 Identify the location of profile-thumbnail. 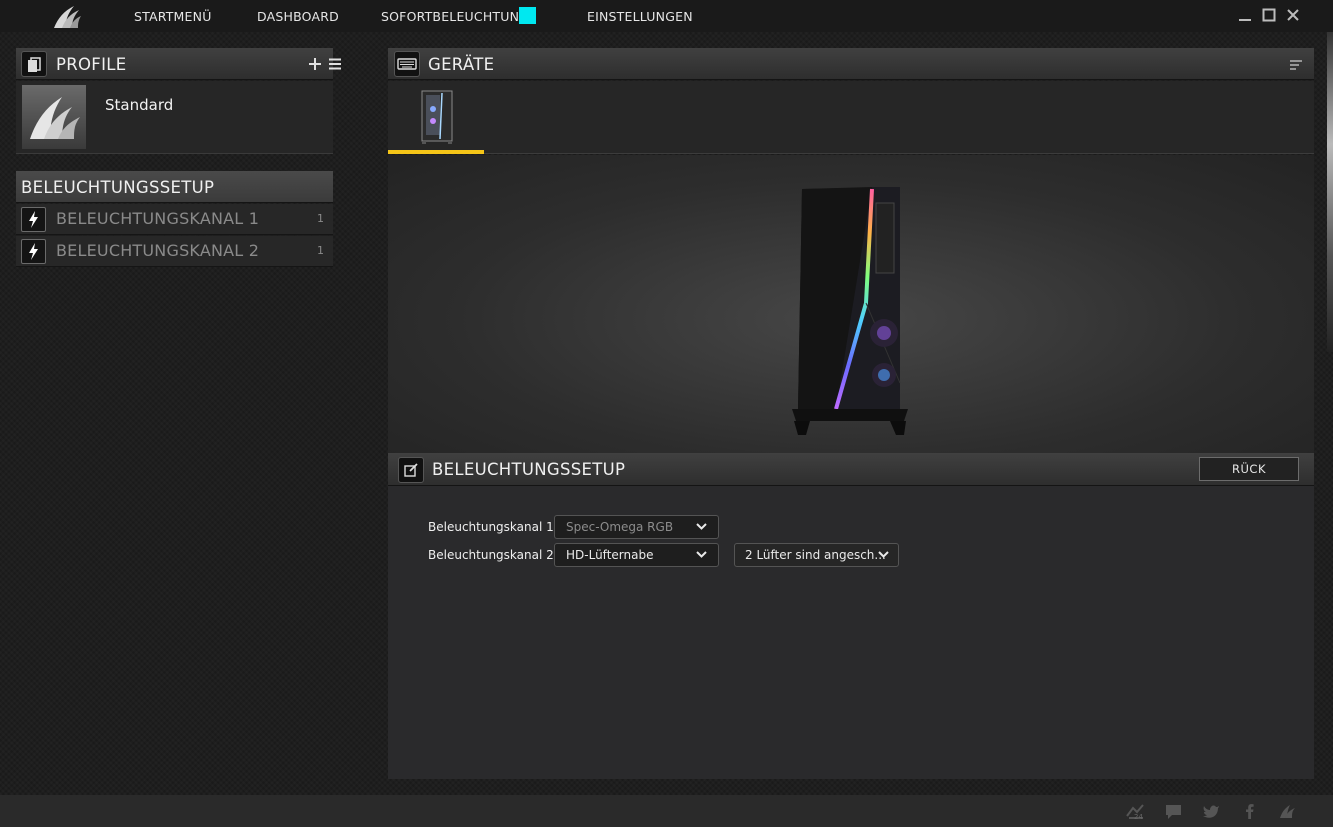
(54, 117).